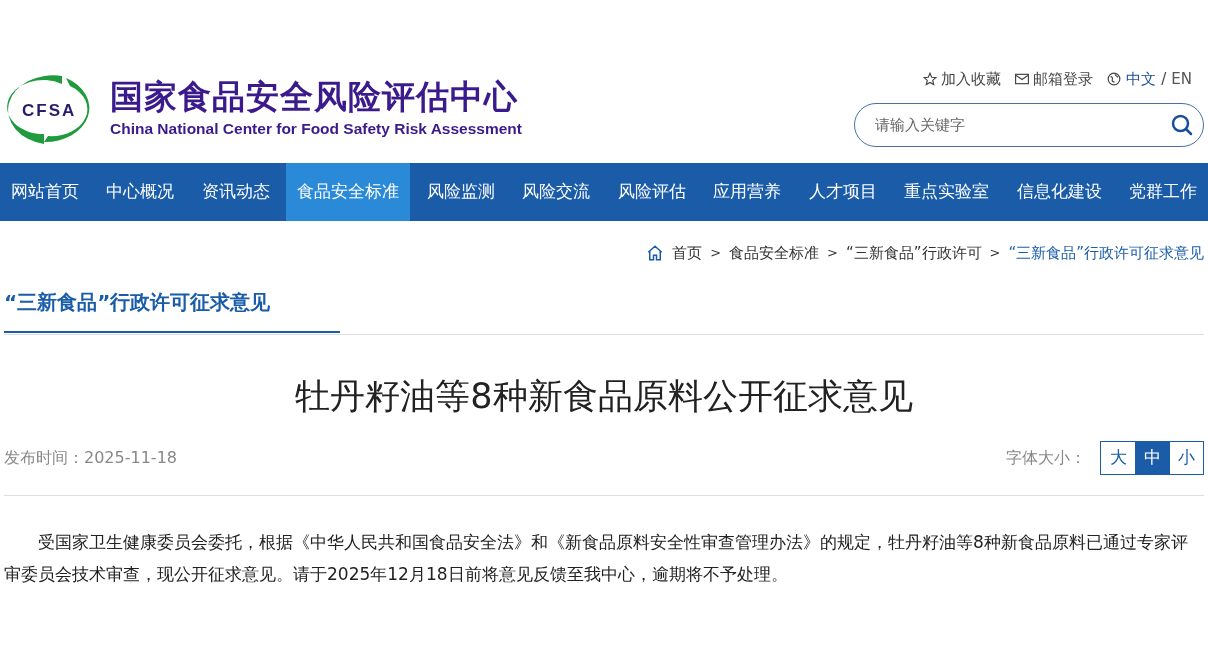 This screenshot has height=672, width=1208. I want to click on breadcrumb-link: “三新食品”行政许可, so click(914, 253).